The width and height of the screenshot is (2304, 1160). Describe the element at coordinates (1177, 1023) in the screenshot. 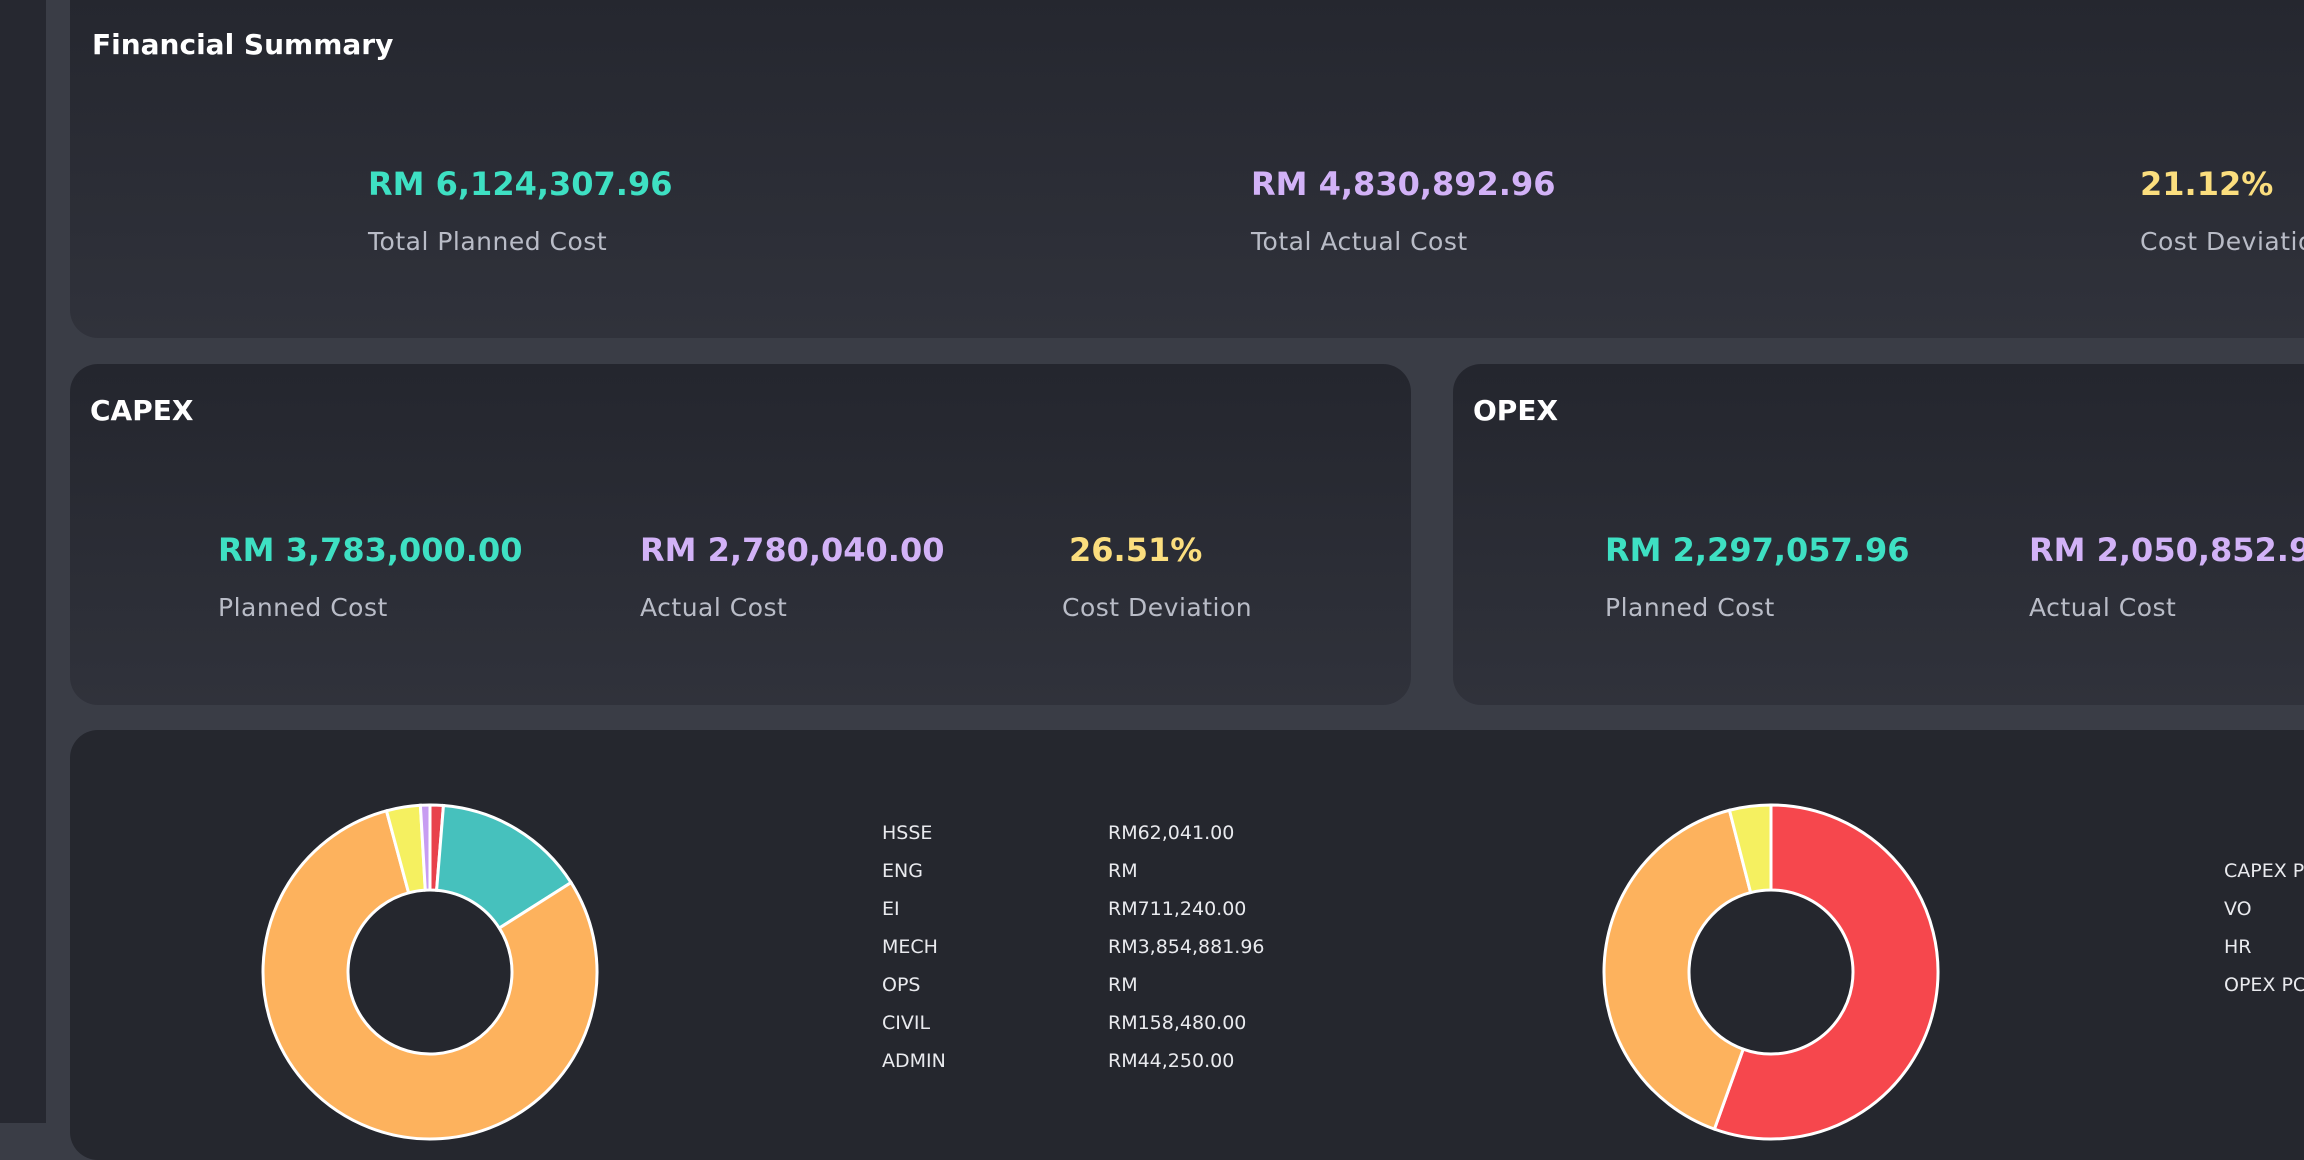

I see `capex-legend-value: RM158,480.00` at that location.